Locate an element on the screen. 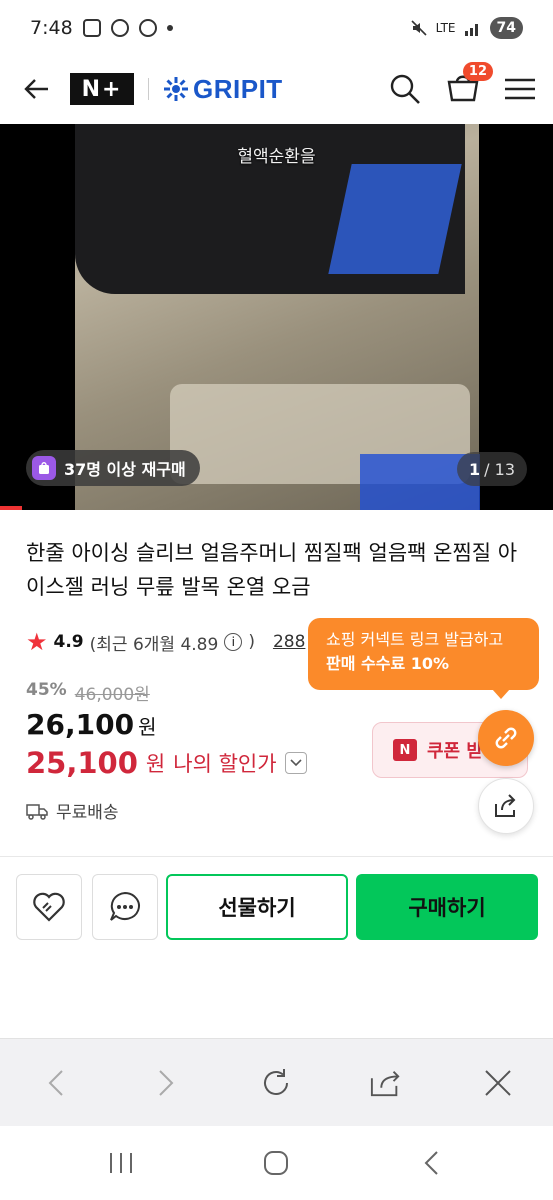 The image size is (553, 1200). discount-row: 45% 46,000원 is located at coordinates (88, 692).